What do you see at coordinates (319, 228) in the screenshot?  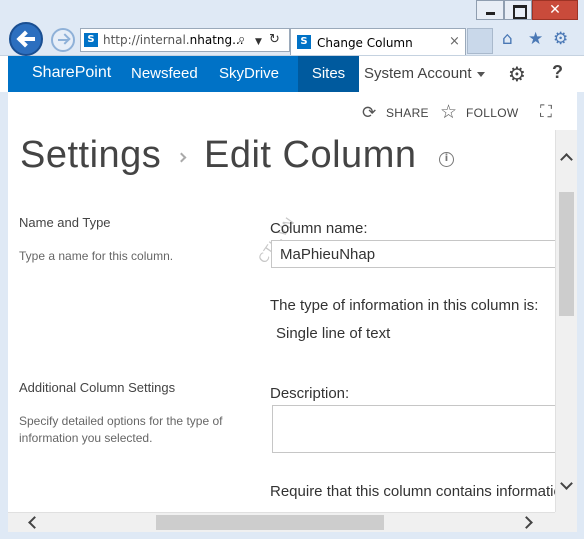 I see `column-name-label: Column name:` at bounding box center [319, 228].